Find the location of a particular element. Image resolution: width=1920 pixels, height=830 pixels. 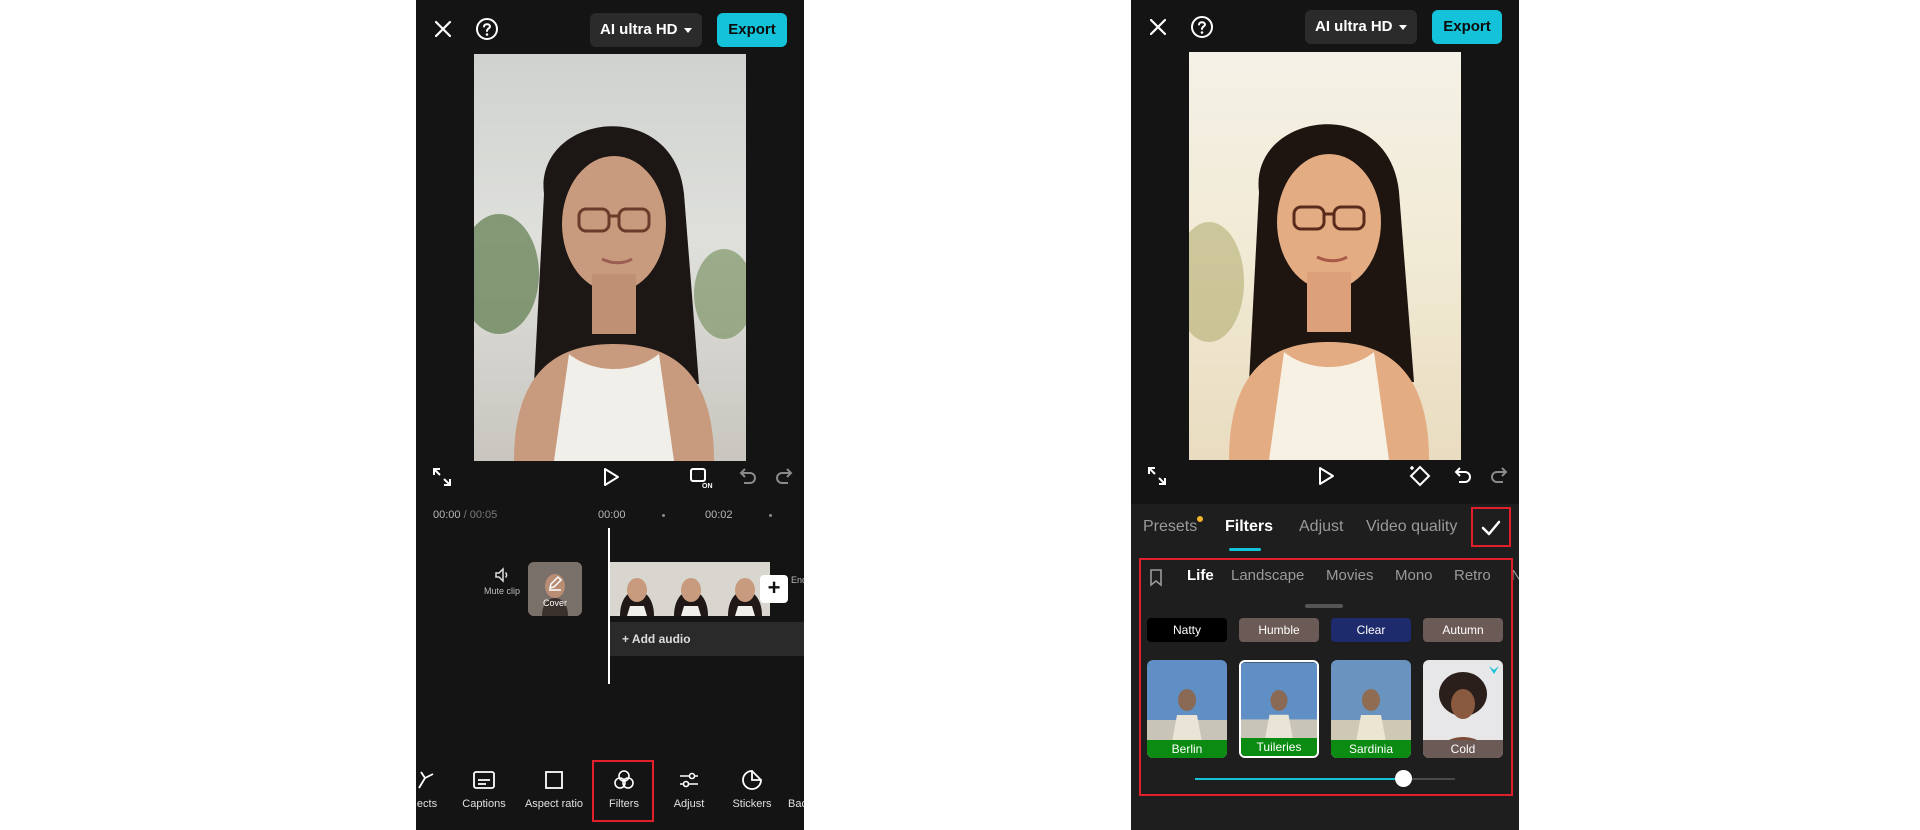

ruler-tick-label: 00:00 is located at coordinates (612, 515).